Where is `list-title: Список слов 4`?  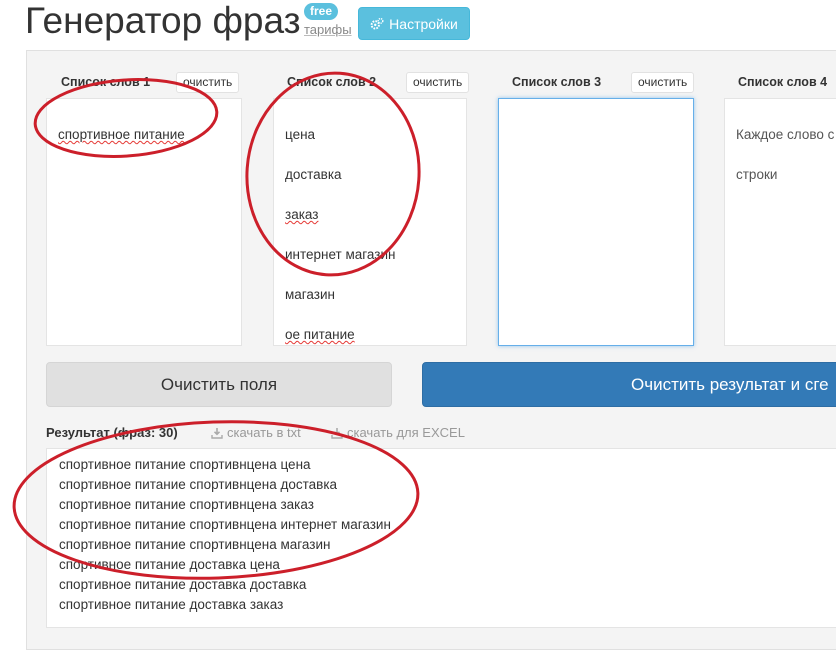
list-title: Список слов 4 is located at coordinates (783, 82).